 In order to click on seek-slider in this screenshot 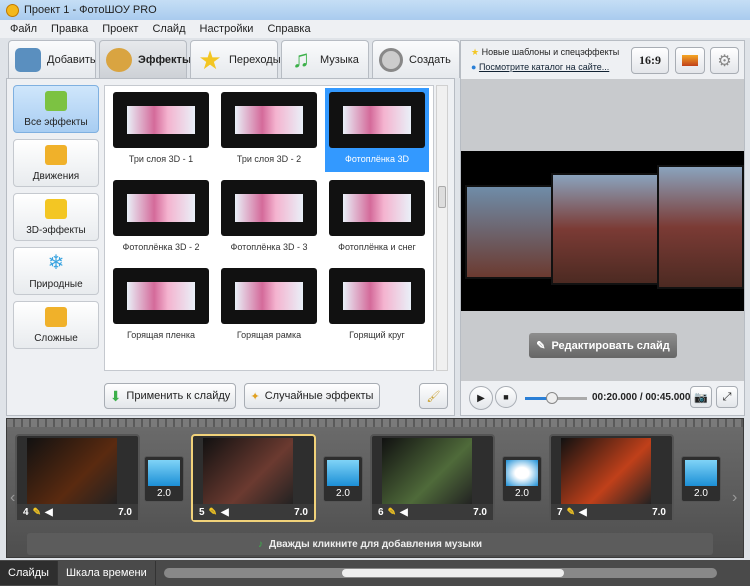, I will do `click(556, 398)`.